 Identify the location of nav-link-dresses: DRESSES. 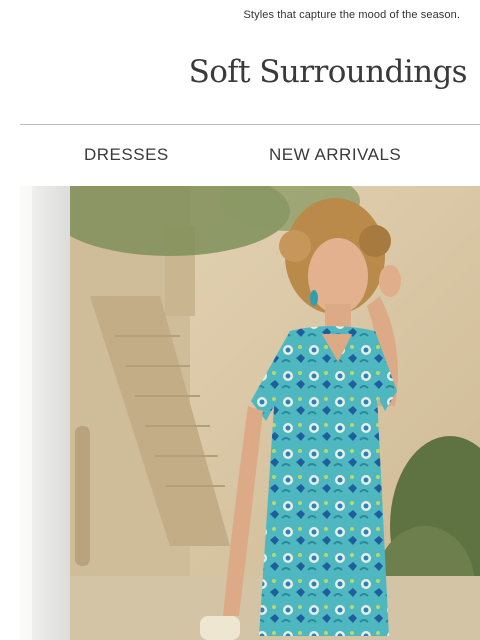
(126, 155).